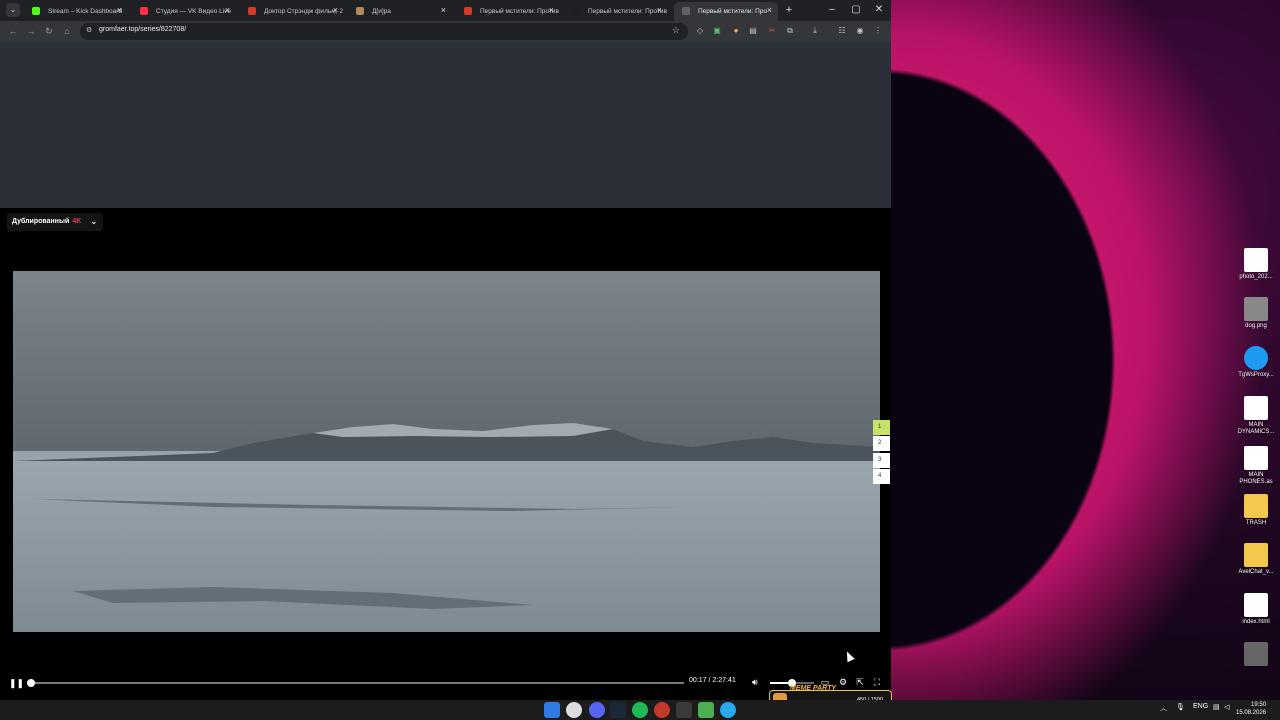  What do you see at coordinates (1256, 260) in the screenshot?
I see `qr-icon` at bounding box center [1256, 260].